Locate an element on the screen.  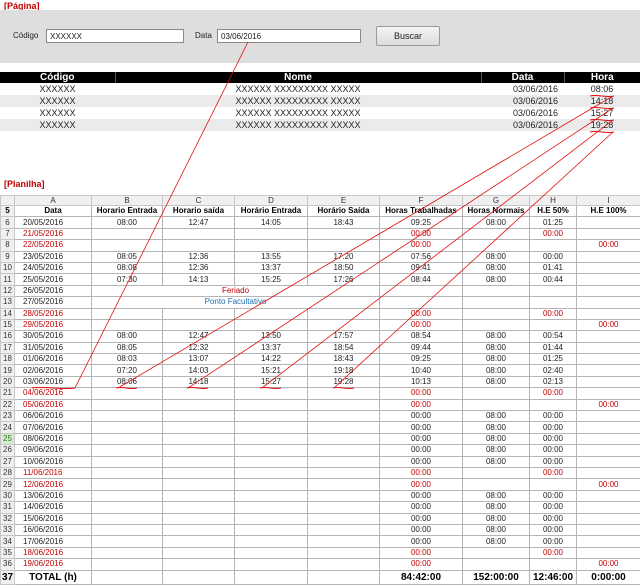
cell-saida-1: 12:36 is located at coordinates (198, 268).